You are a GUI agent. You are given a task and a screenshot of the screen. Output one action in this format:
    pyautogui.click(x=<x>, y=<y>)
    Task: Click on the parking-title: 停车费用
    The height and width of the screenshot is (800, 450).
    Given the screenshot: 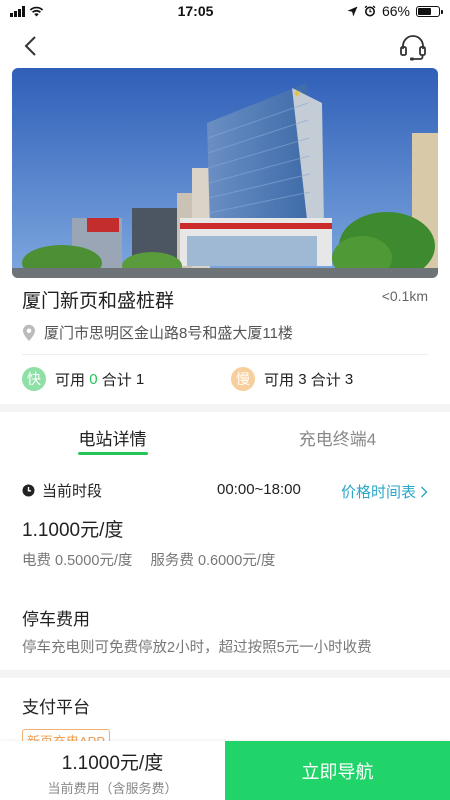 What is the action you would take?
    pyautogui.click(x=56, y=619)
    